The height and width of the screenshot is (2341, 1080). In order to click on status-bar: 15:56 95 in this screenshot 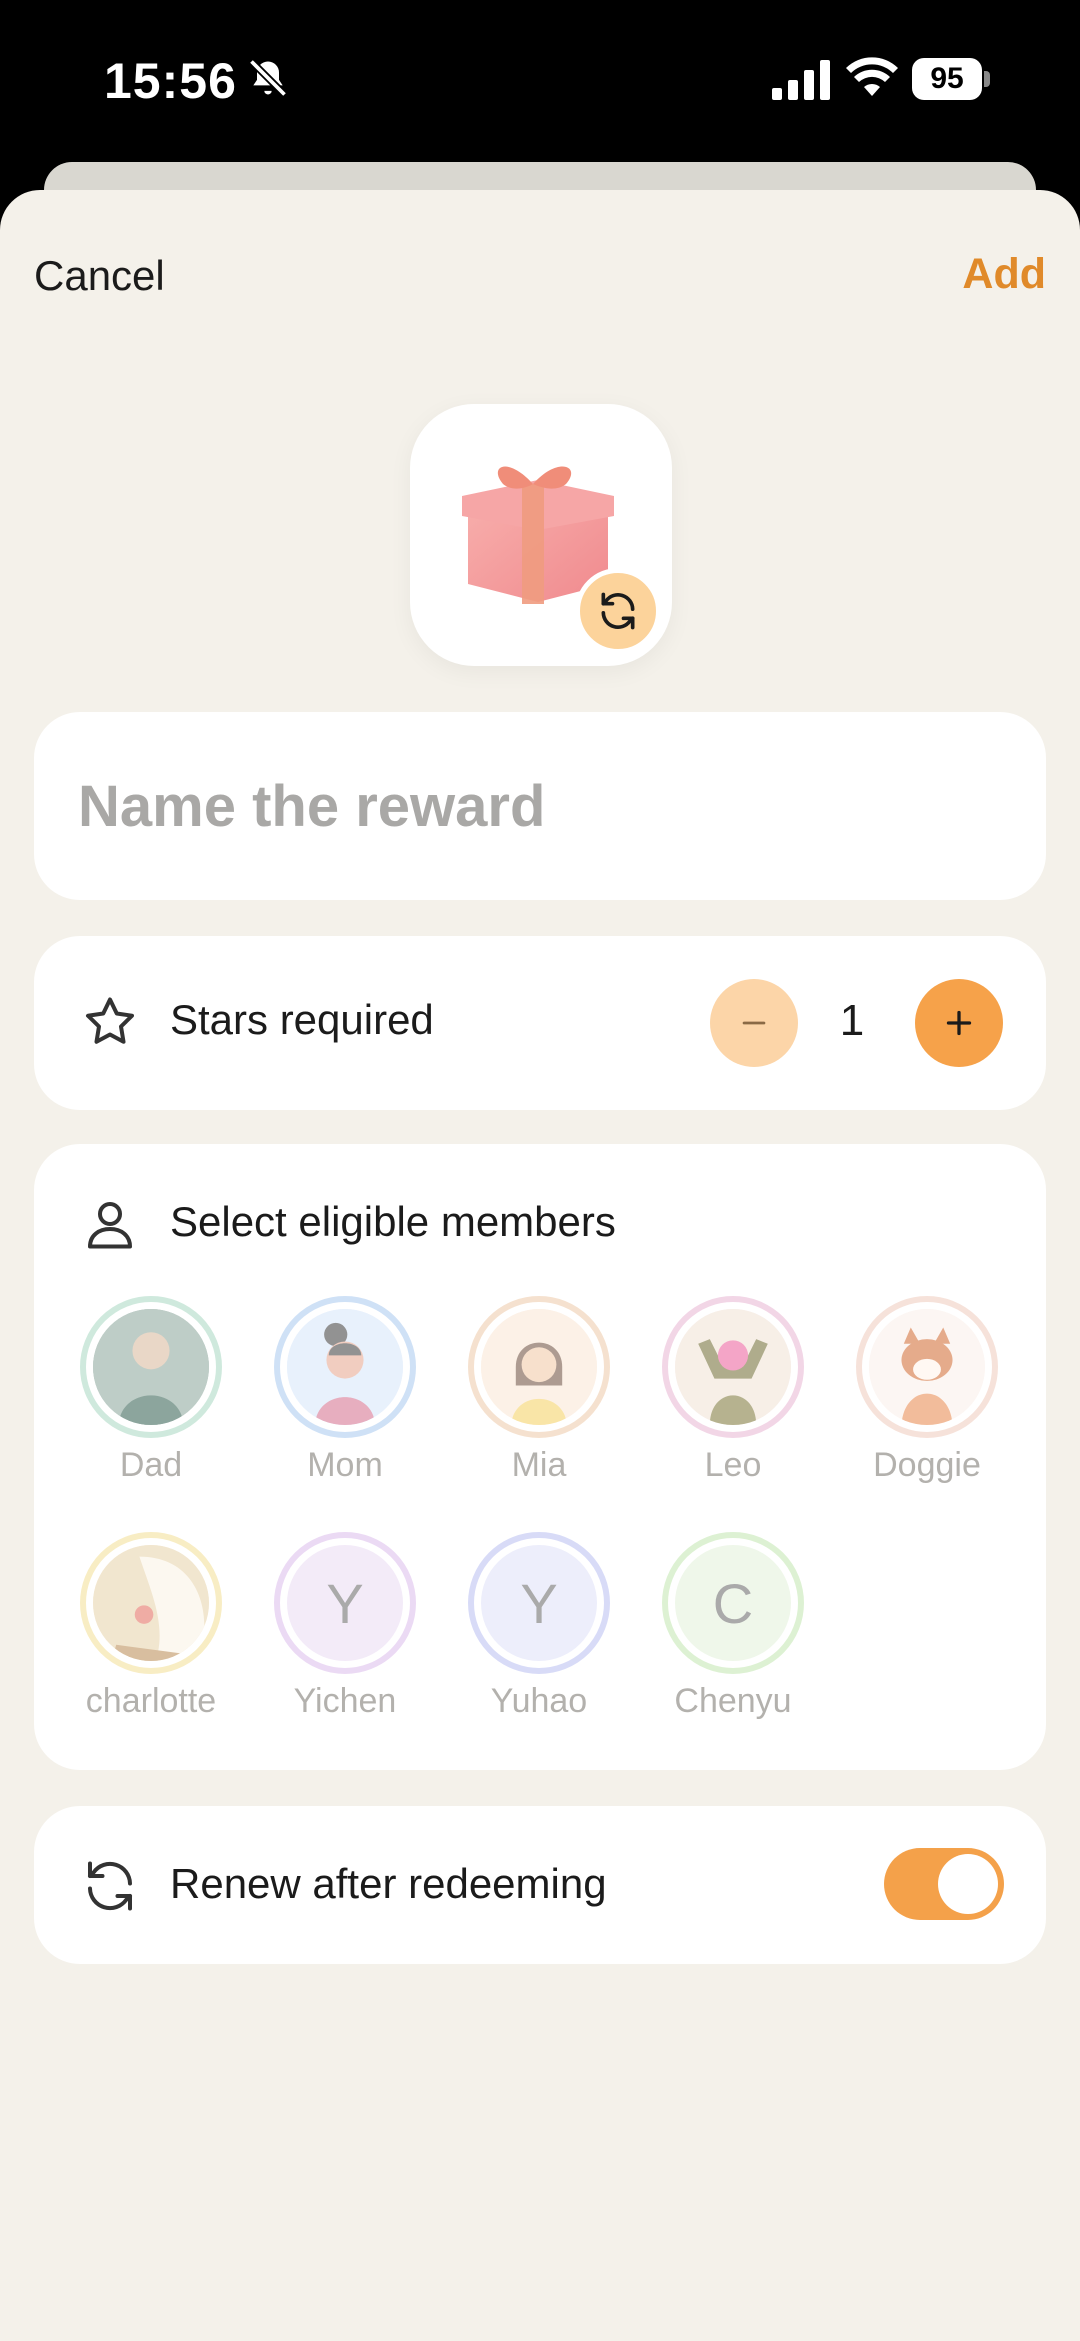, I will do `click(540, 80)`.